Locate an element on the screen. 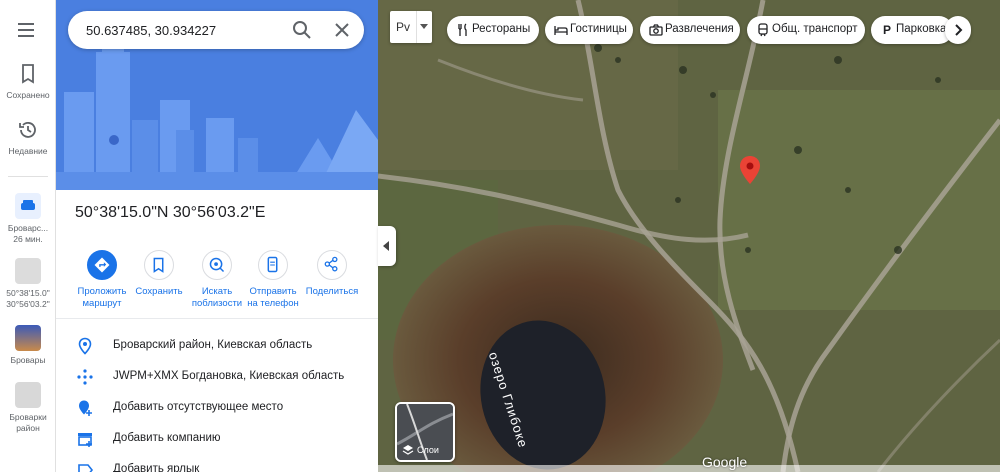 The height and width of the screenshot is (472, 1000). add-label-text: Добавить ярлык is located at coordinates (156, 467).